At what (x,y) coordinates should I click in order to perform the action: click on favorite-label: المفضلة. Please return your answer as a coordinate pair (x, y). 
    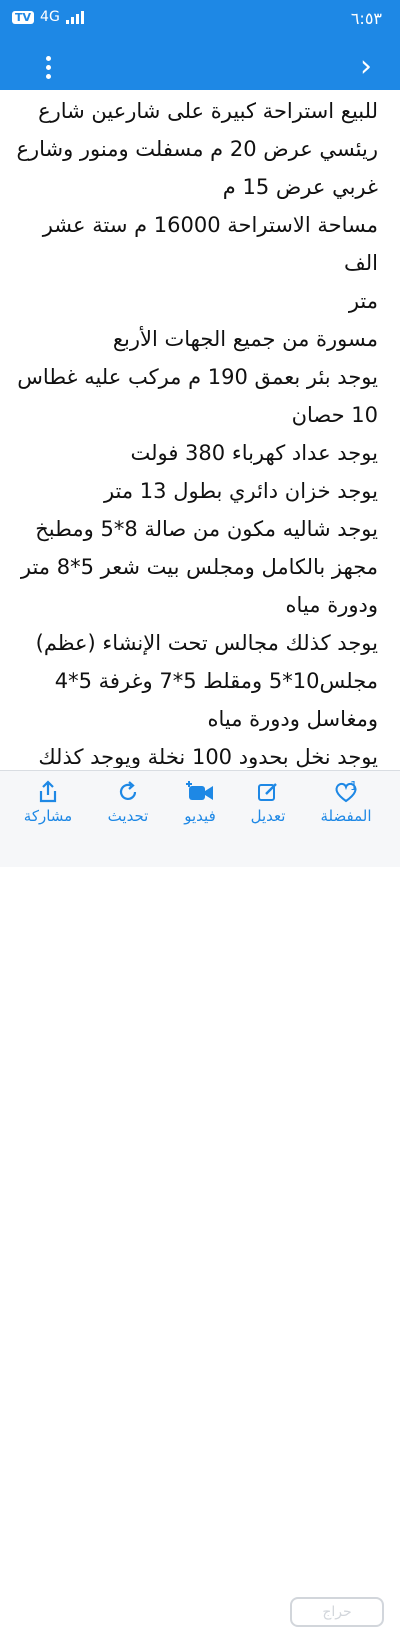
    Looking at the image, I should click on (346, 816).